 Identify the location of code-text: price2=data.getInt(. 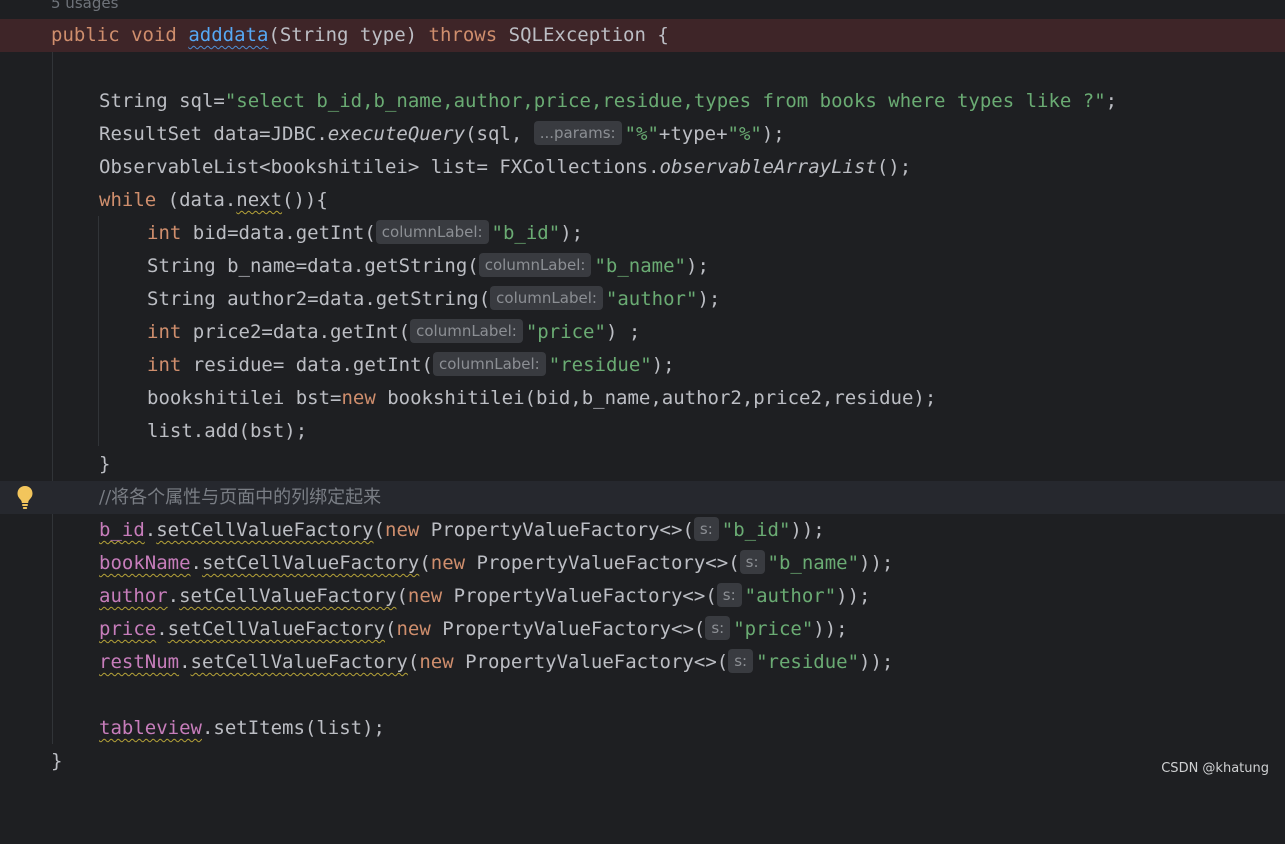
(296, 332).